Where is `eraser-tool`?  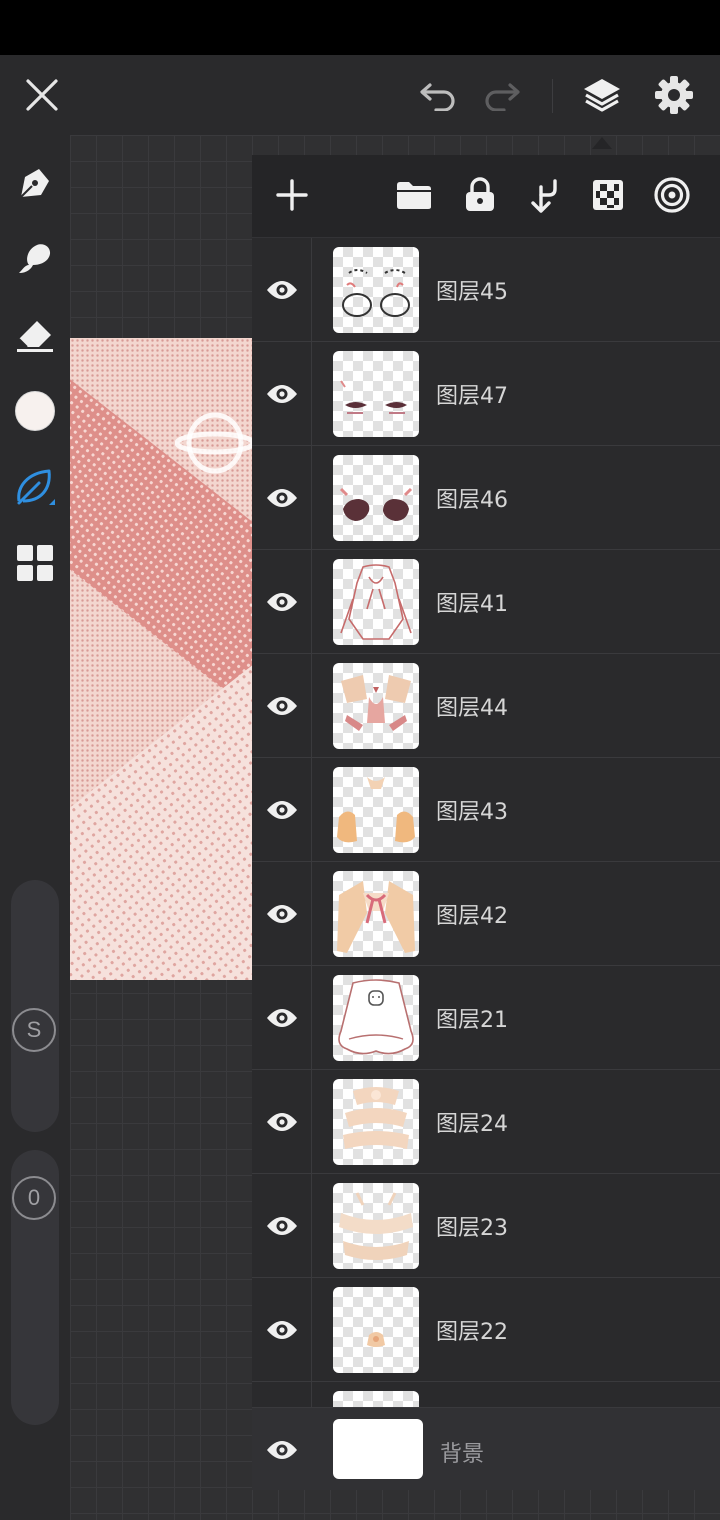
eraser-tool is located at coordinates (35, 335).